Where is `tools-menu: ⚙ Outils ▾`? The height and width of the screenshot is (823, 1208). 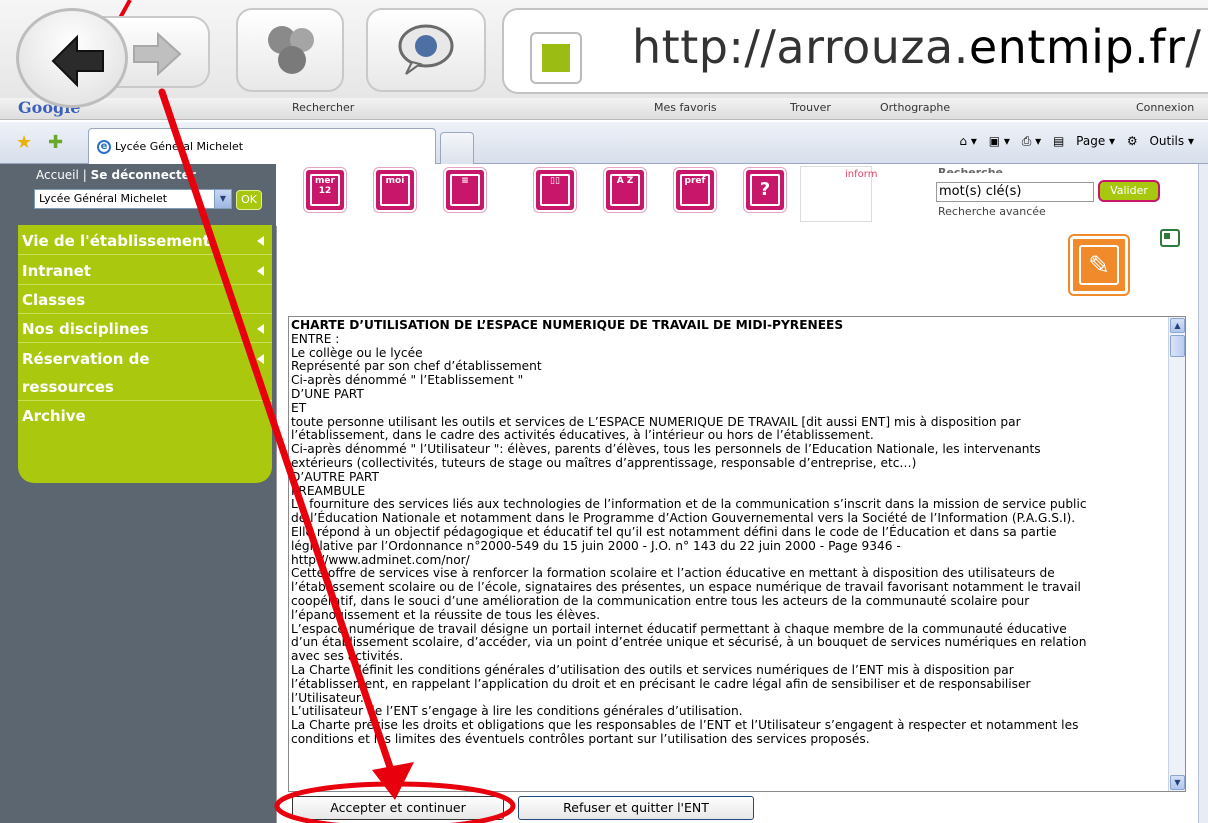 tools-menu: ⚙ Outils ▾ is located at coordinates (1160, 141).